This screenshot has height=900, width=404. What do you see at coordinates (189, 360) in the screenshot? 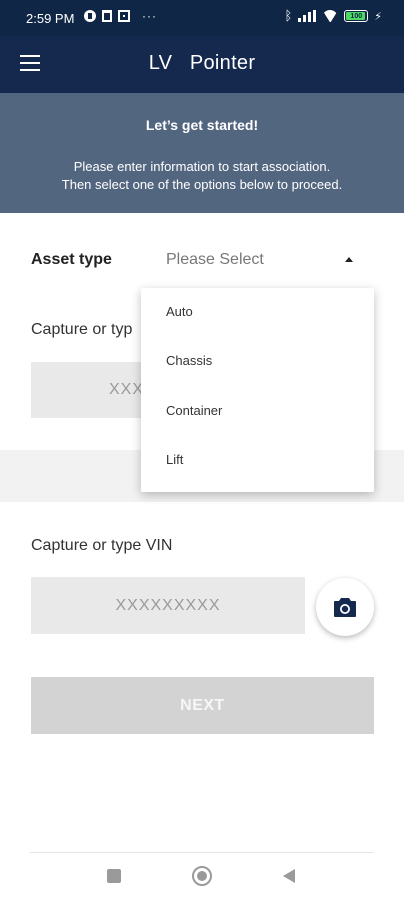
I see `dropdown-option-chassis: Chassis` at bounding box center [189, 360].